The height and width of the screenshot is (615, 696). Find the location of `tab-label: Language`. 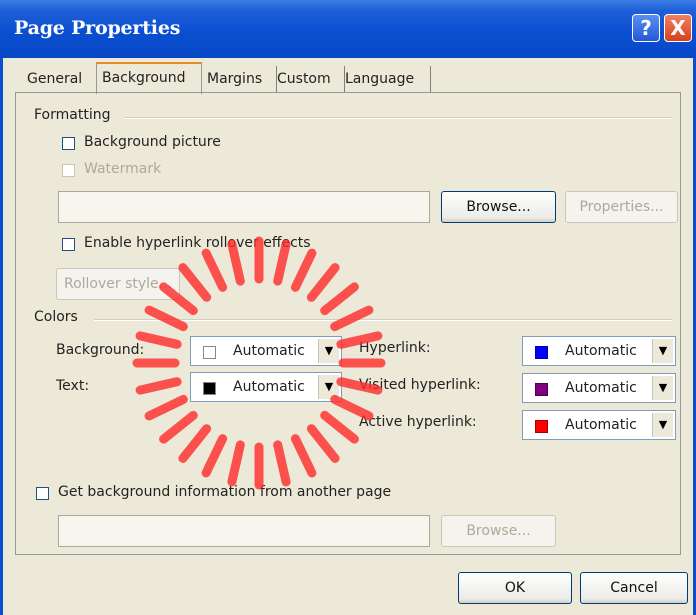

tab-label: Language is located at coordinates (380, 79).